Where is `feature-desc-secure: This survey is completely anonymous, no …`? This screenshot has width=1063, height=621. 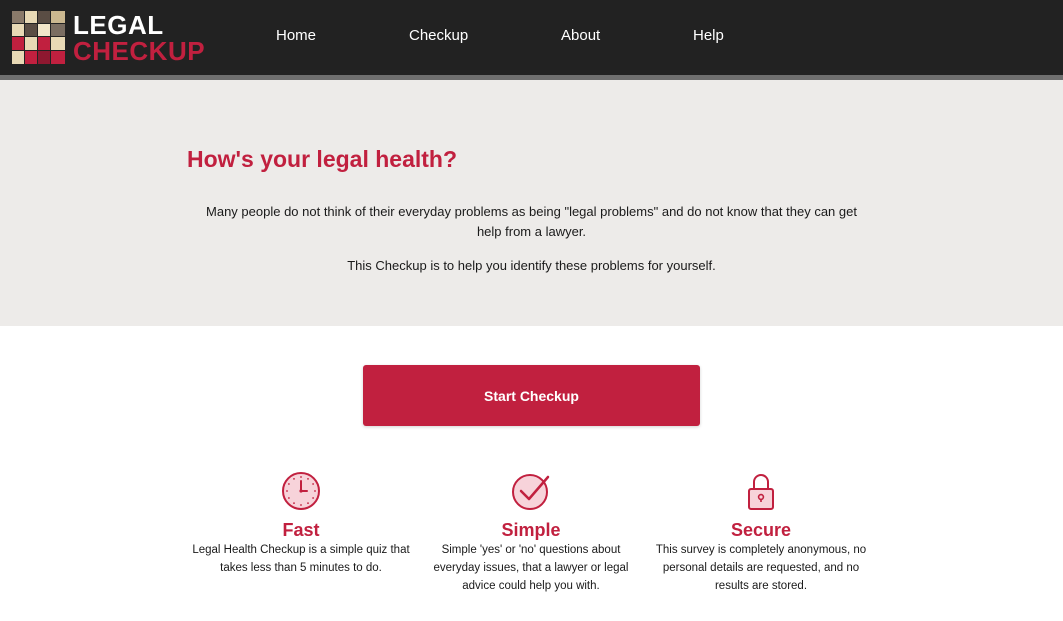 feature-desc-secure: This survey is completely anonymous, no … is located at coordinates (761, 568).